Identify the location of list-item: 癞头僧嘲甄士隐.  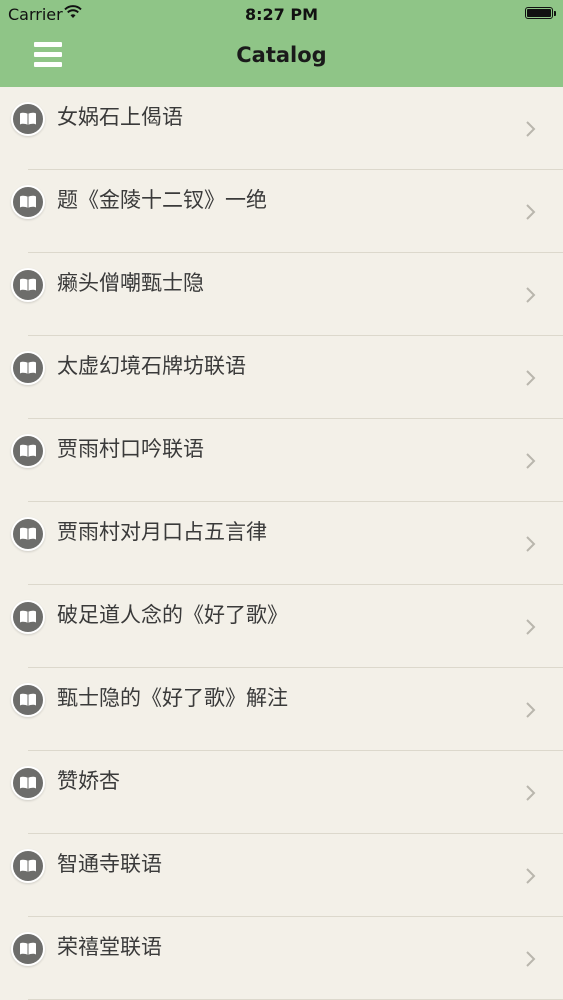
(281, 294).